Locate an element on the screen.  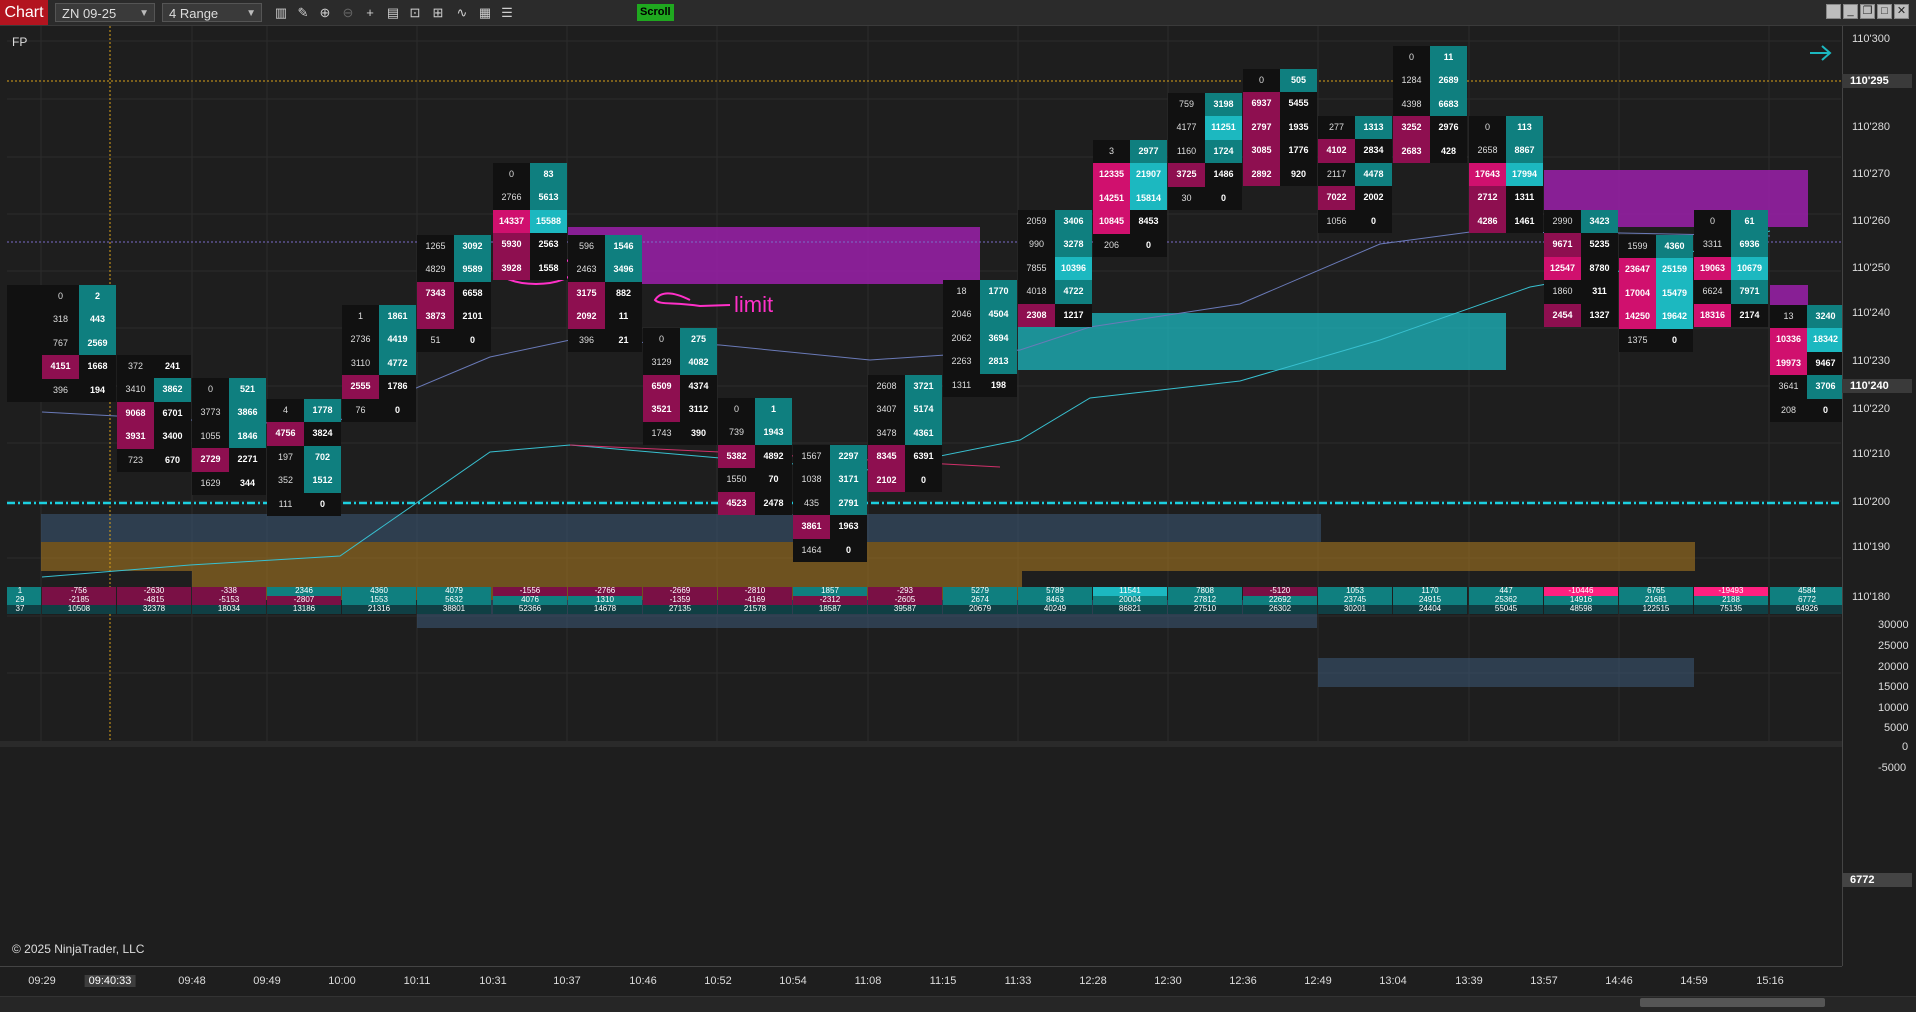
ask-volume-cell: 4478 is located at coordinates (1373, 174).